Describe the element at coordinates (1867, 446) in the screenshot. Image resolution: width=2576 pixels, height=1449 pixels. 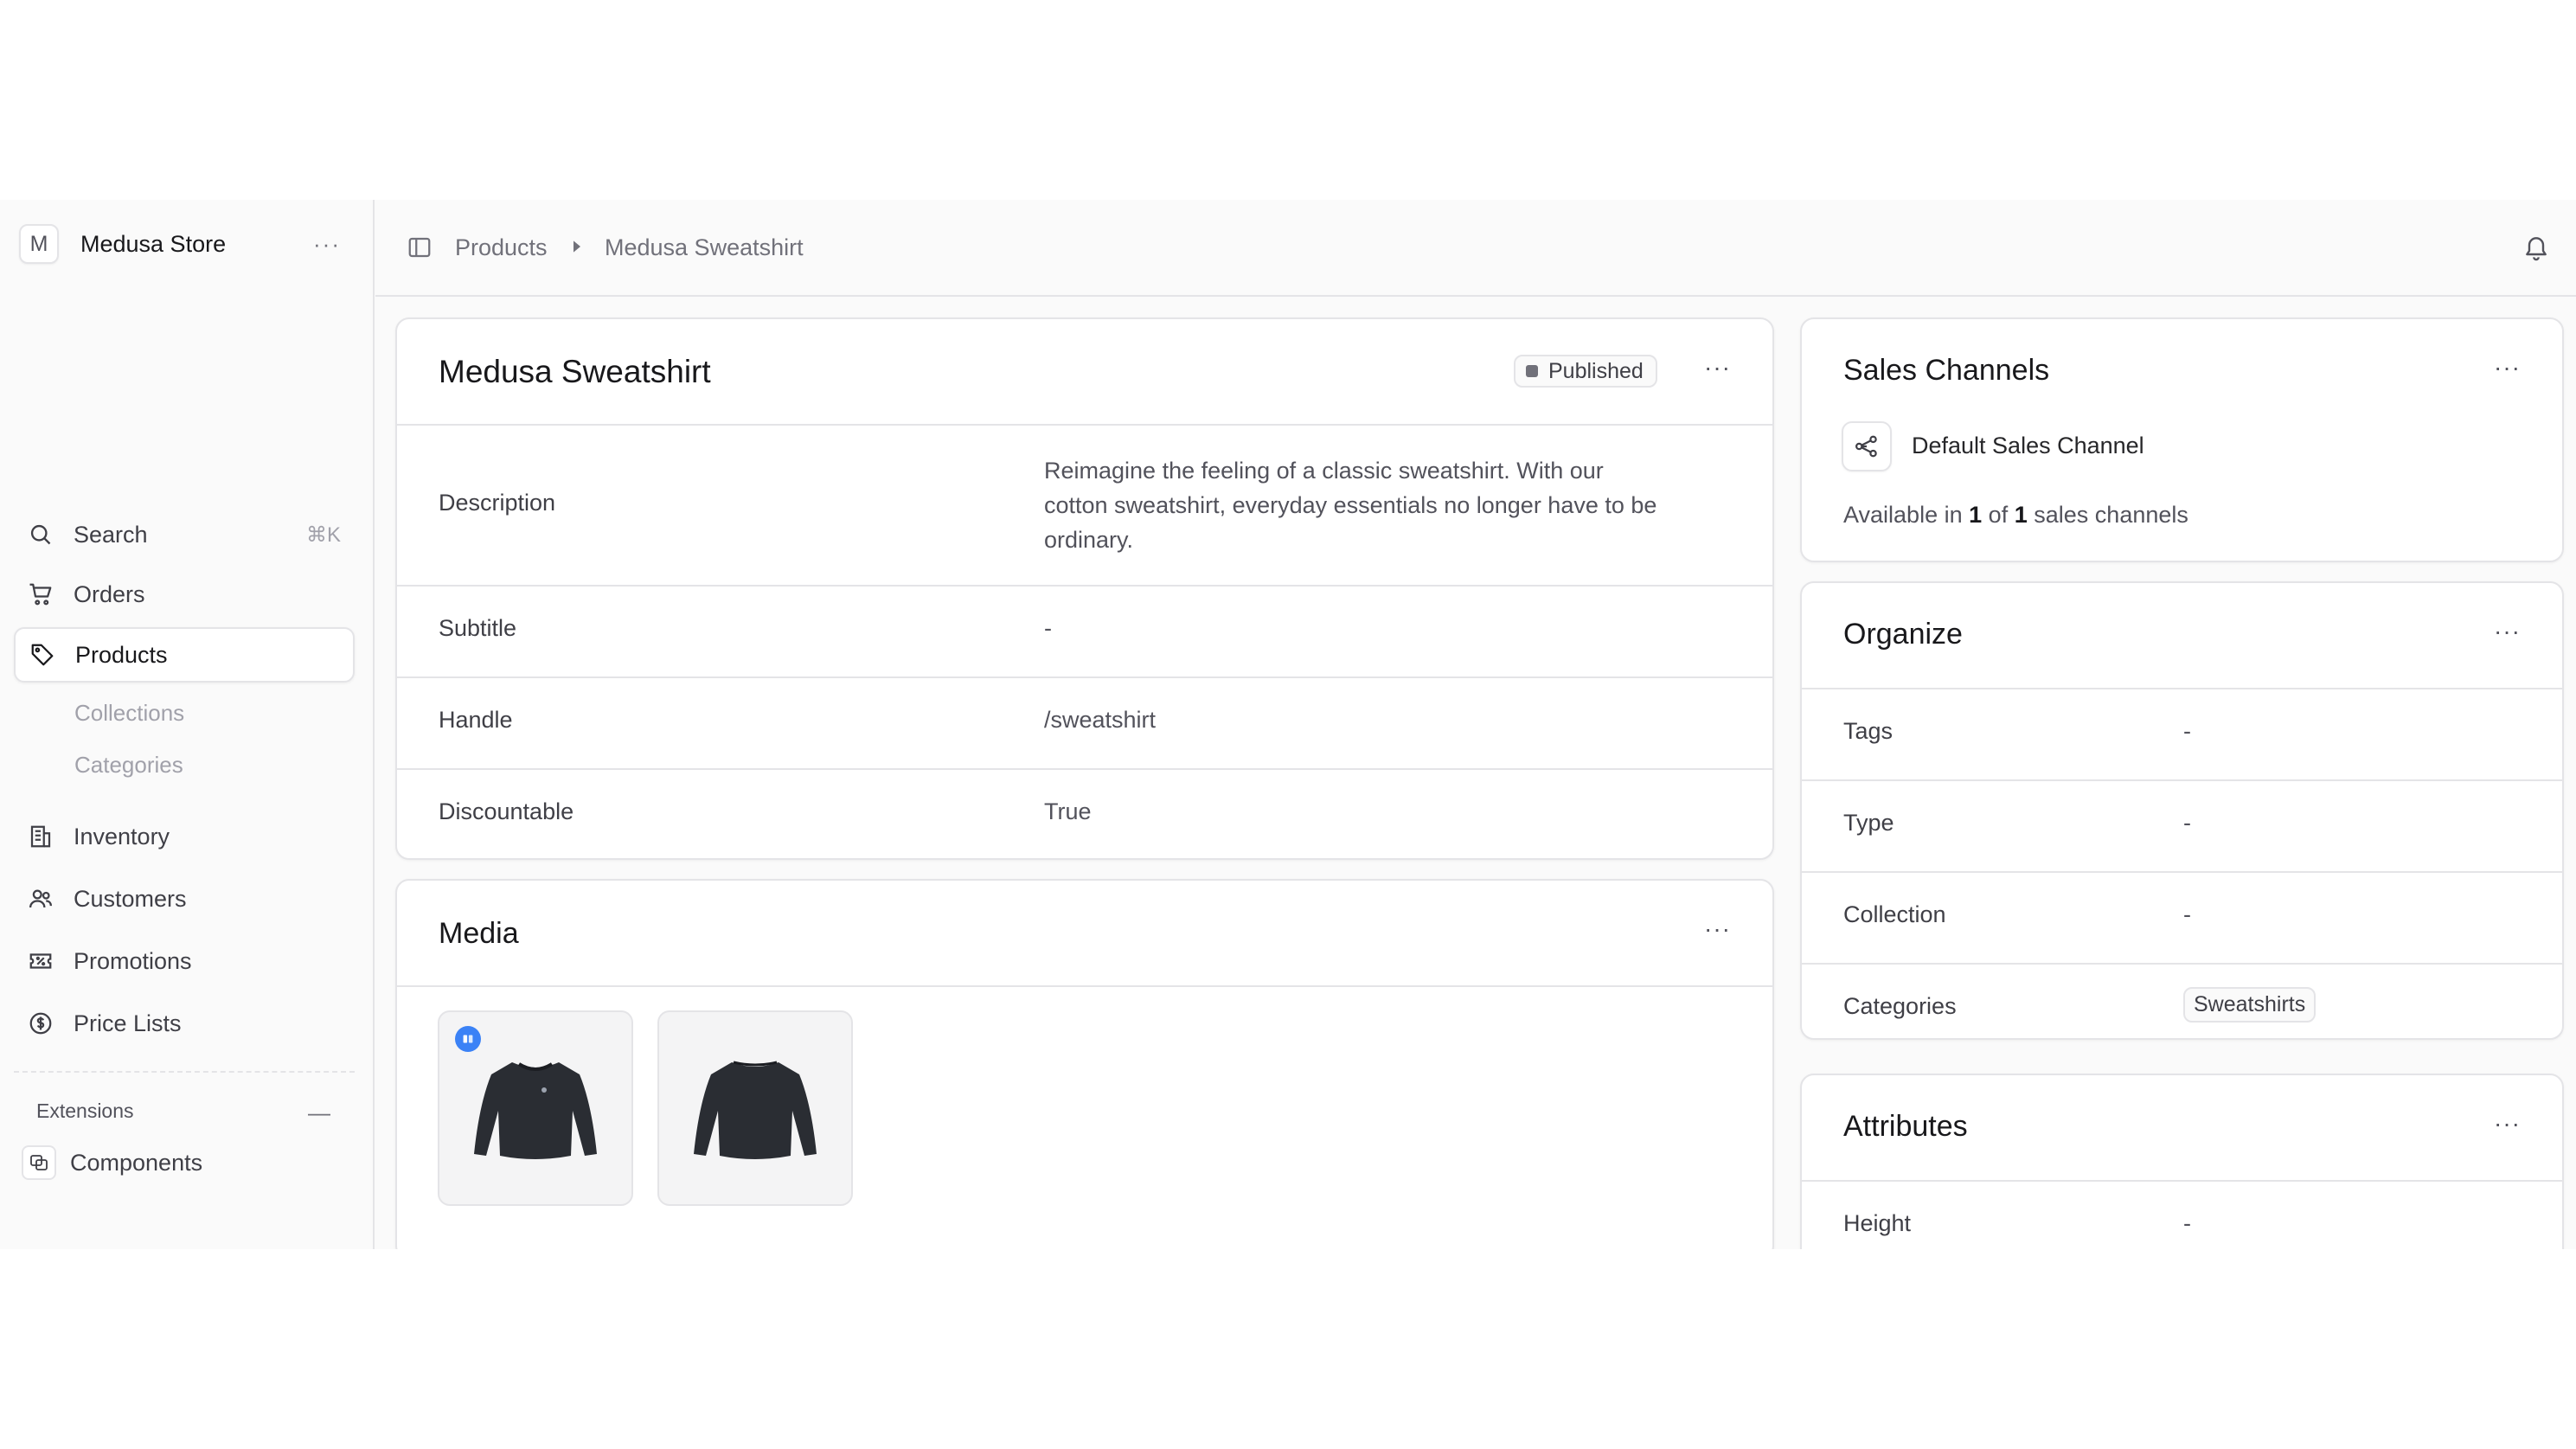
I see `channels-icon` at that location.